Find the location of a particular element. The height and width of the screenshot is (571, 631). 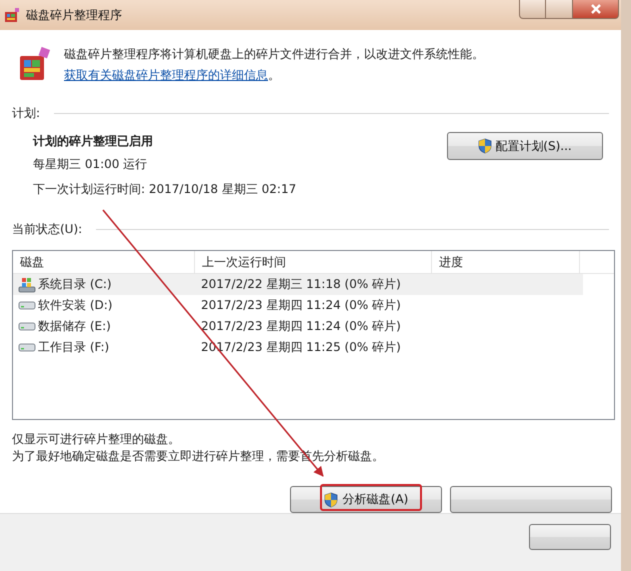

section-heading: 当前状态(U): is located at coordinates (47, 229).